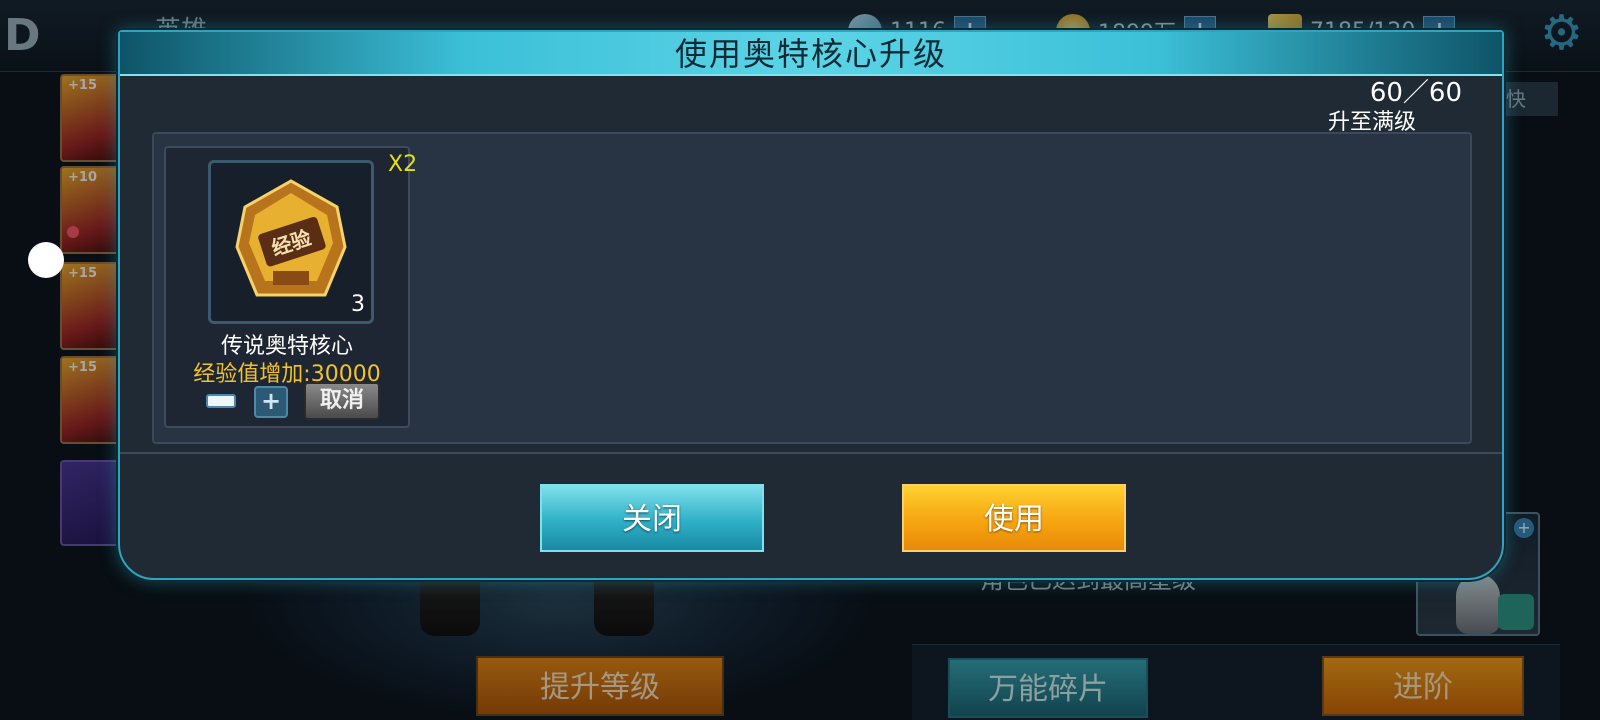 The width and height of the screenshot is (1600, 720). I want to click on cancel-button: 取消, so click(342, 401).